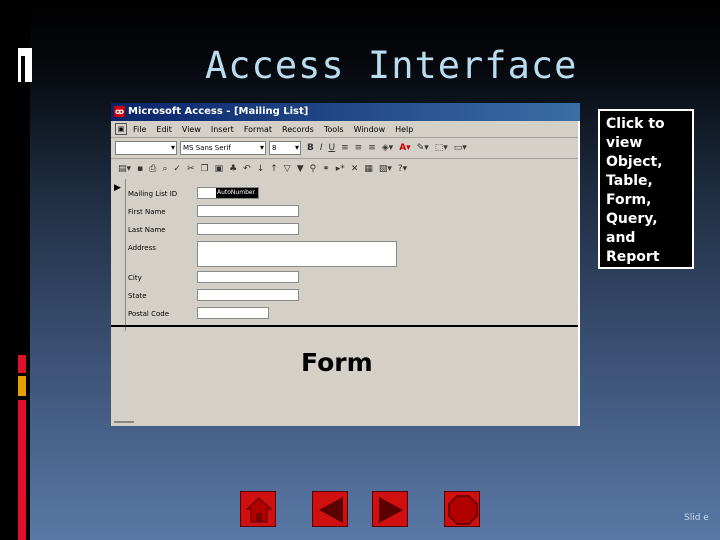 This screenshot has height=540, width=720. Describe the element at coordinates (147, 230) in the screenshot. I see `label-last-name: Last Name` at that location.